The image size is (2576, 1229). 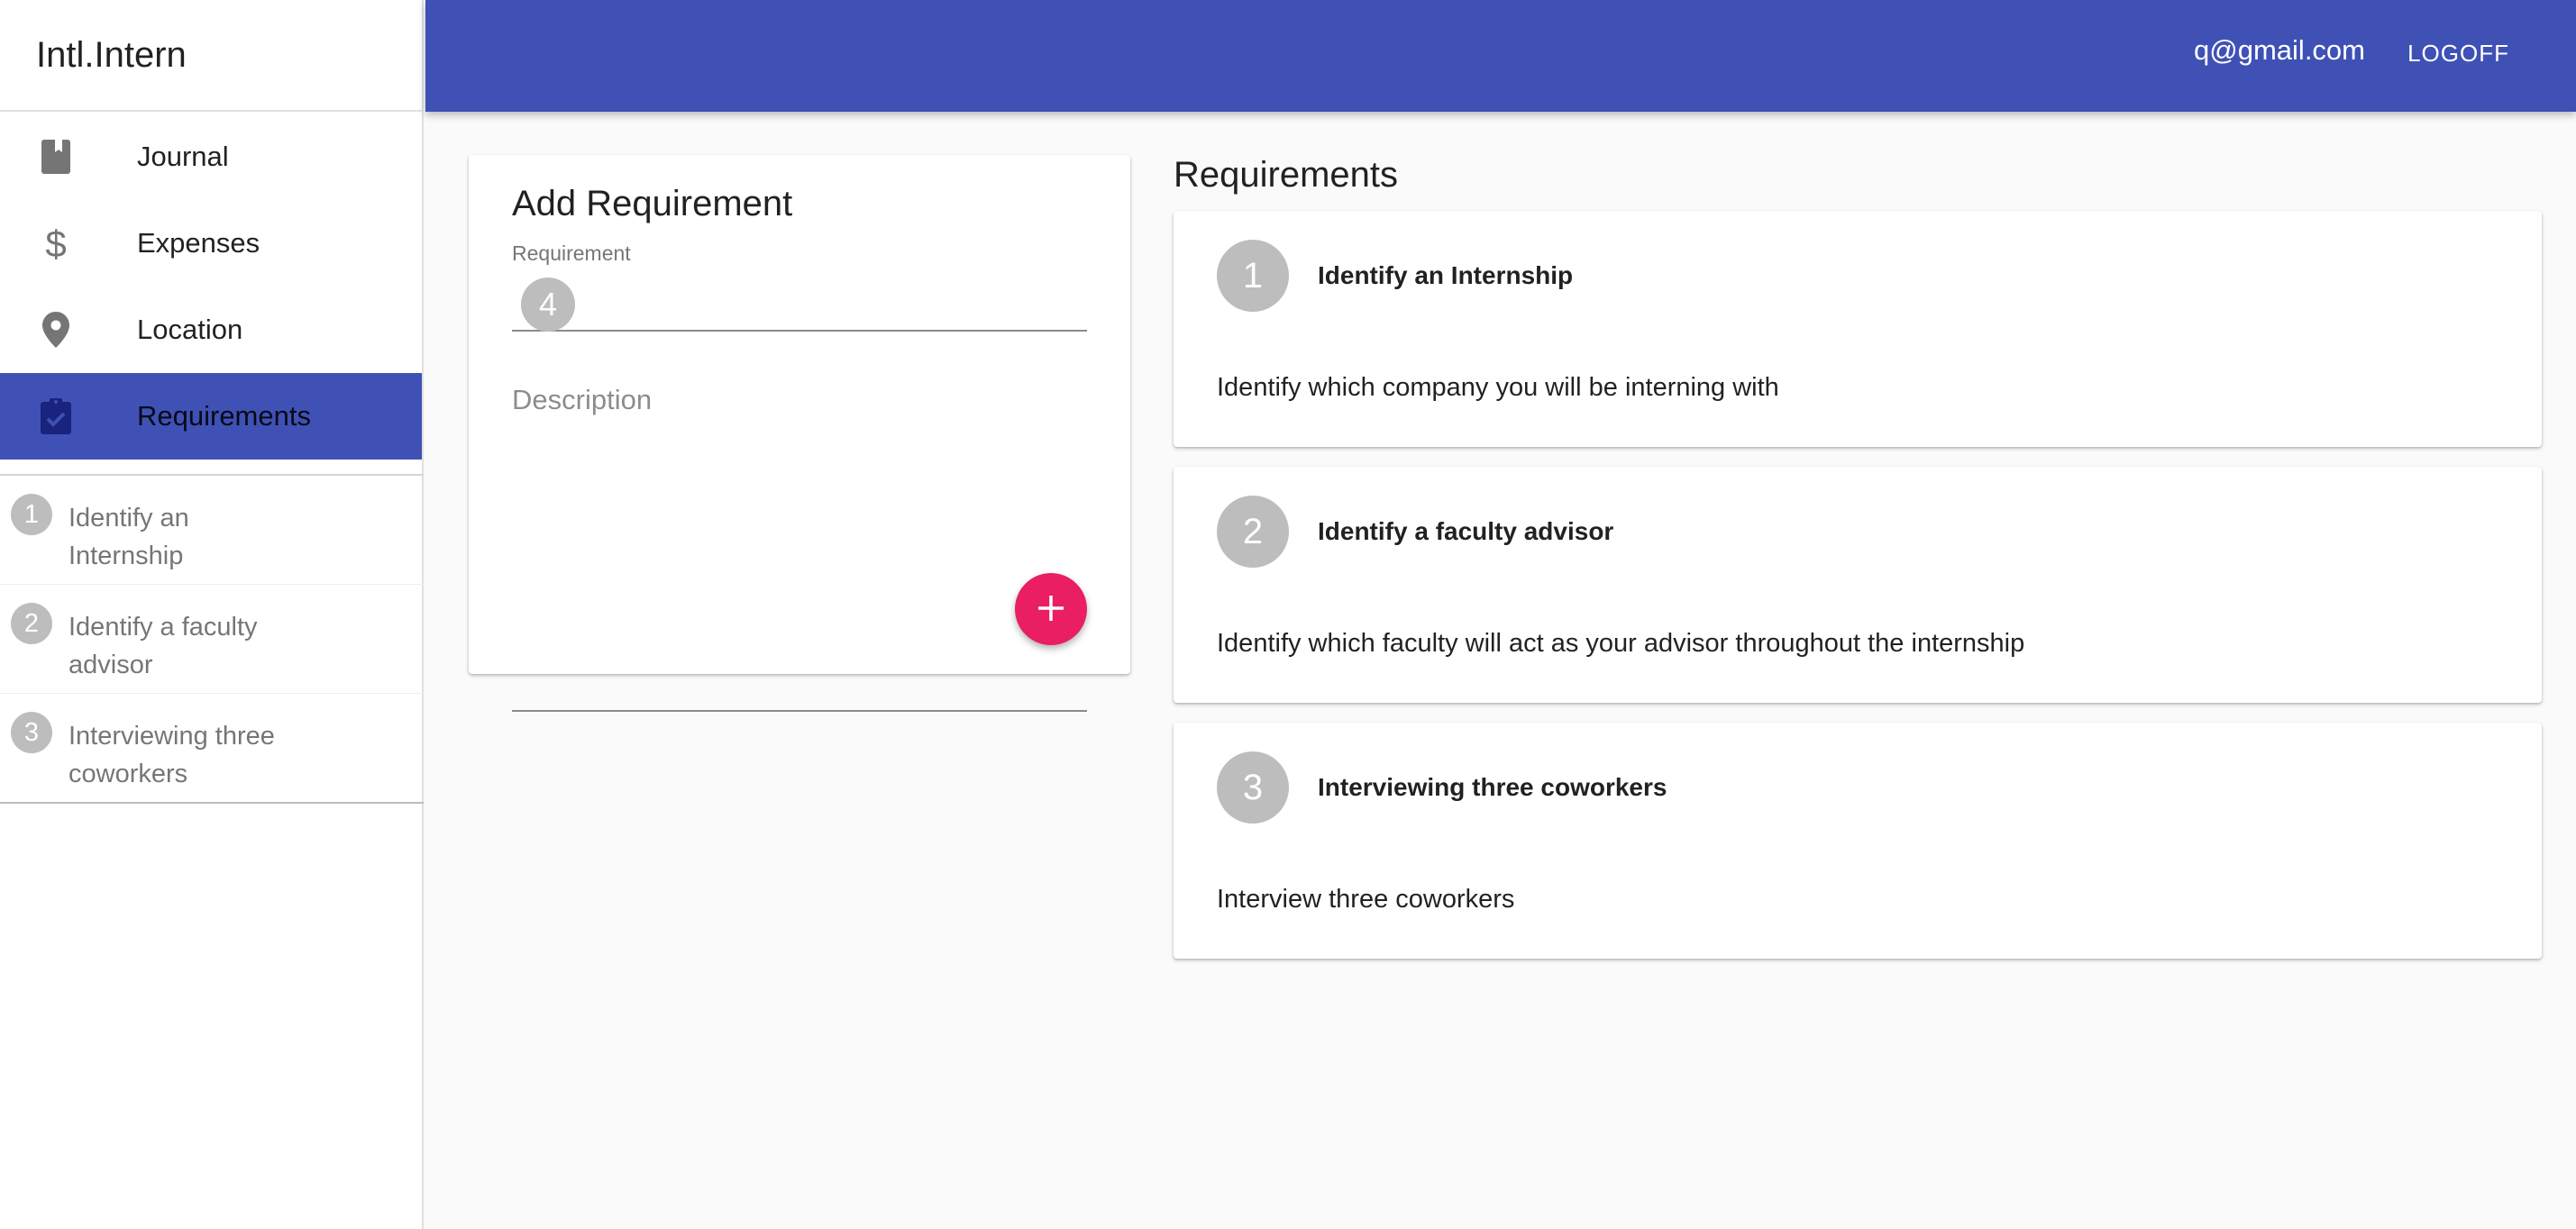 What do you see at coordinates (799, 558) in the screenshot?
I see `description-underline` at bounding box center [799, 558].